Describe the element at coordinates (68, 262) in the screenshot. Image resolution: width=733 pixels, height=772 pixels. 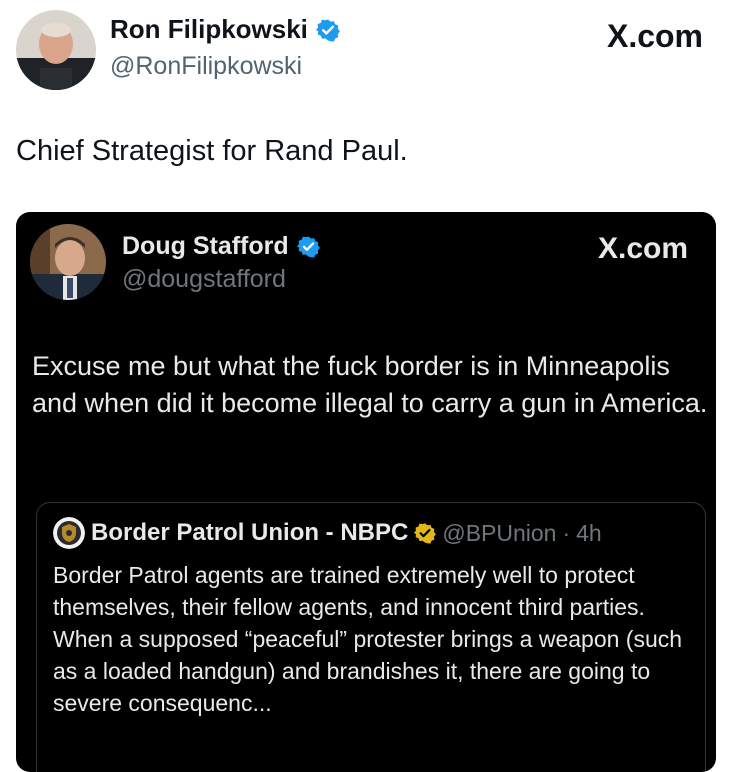
I see `doug-stafford-avatar` at that location.